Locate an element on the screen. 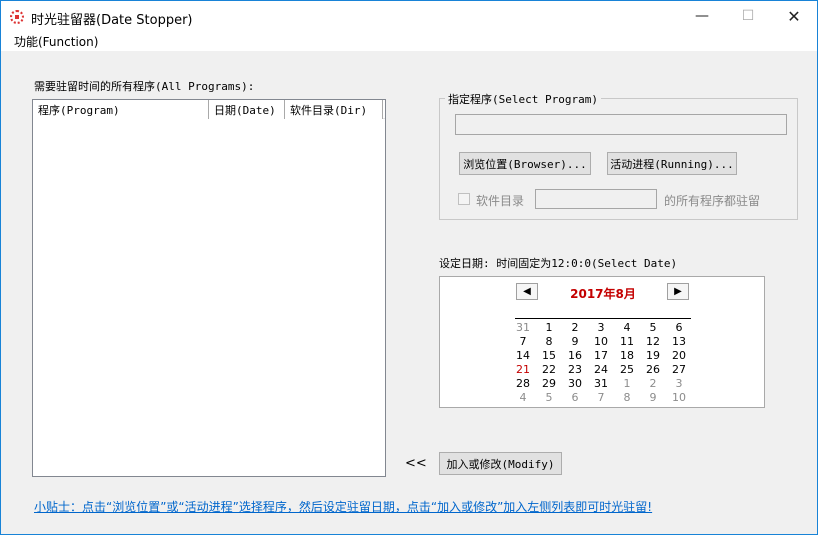 This screenshot has width=818, height=535. move-left-arrow: << is located at coordinates (416, 463).